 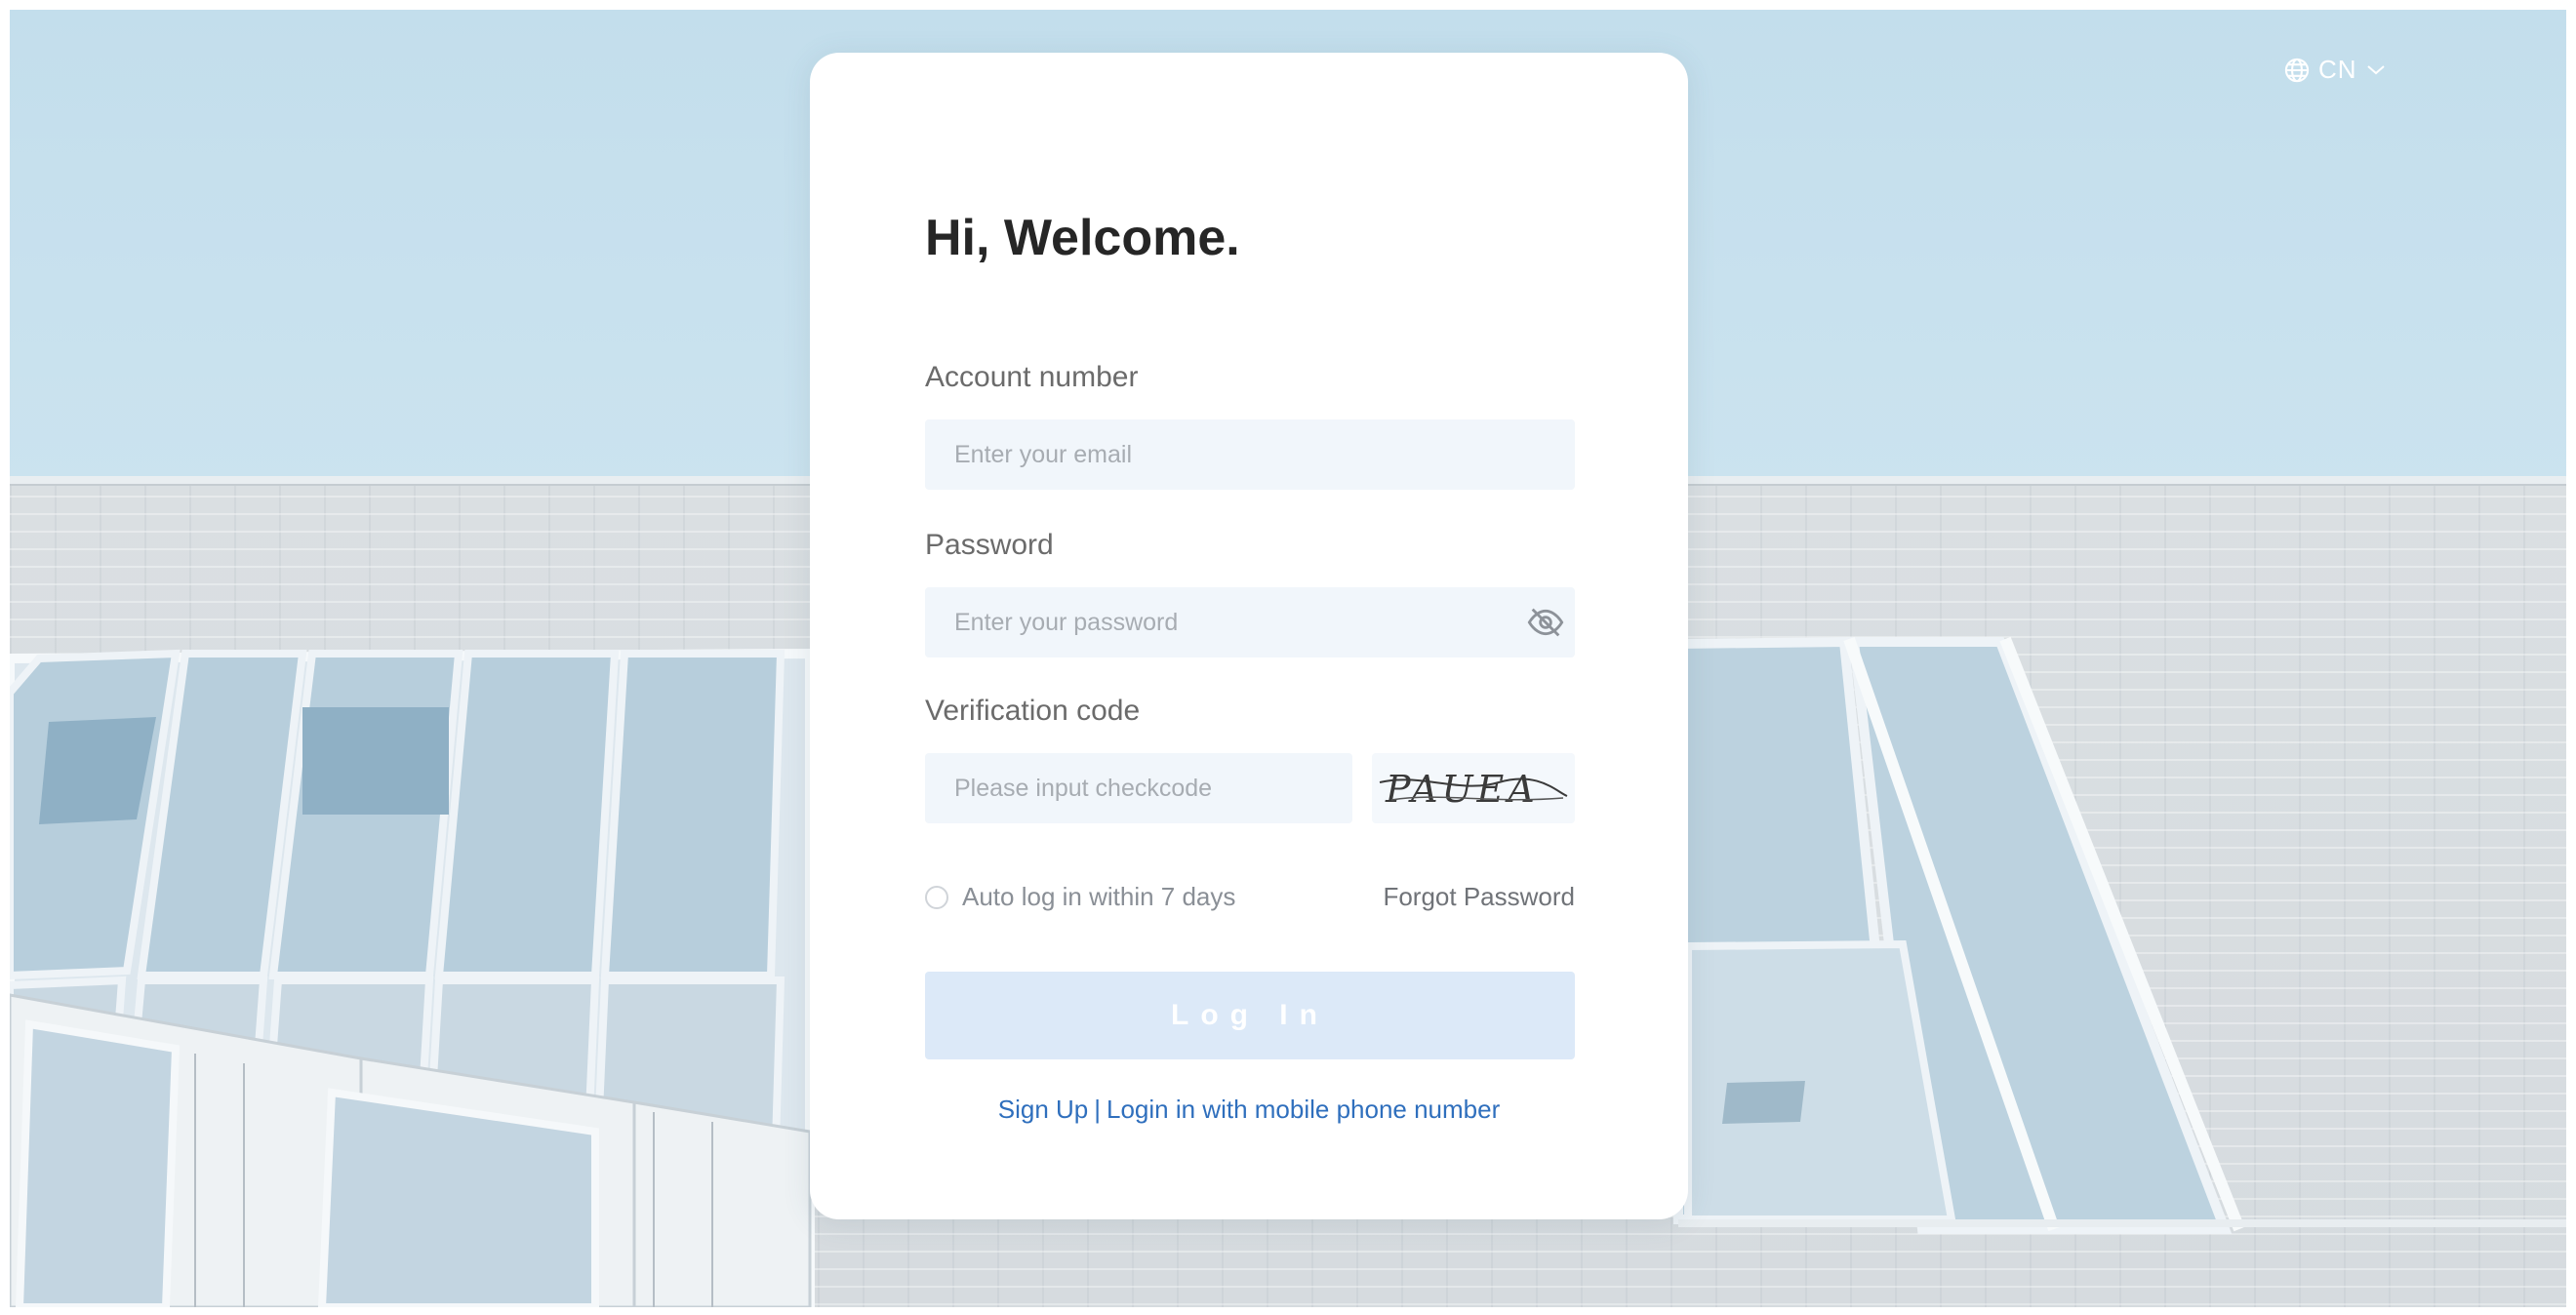 I want to click on captcha-image: PAUEA, so click(x=1473, y=788).